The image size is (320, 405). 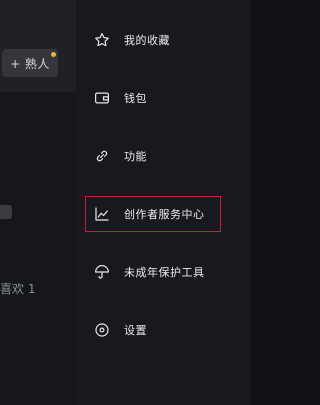 I want to click on menu-item-label: 设置, so click(x=135, y=330).